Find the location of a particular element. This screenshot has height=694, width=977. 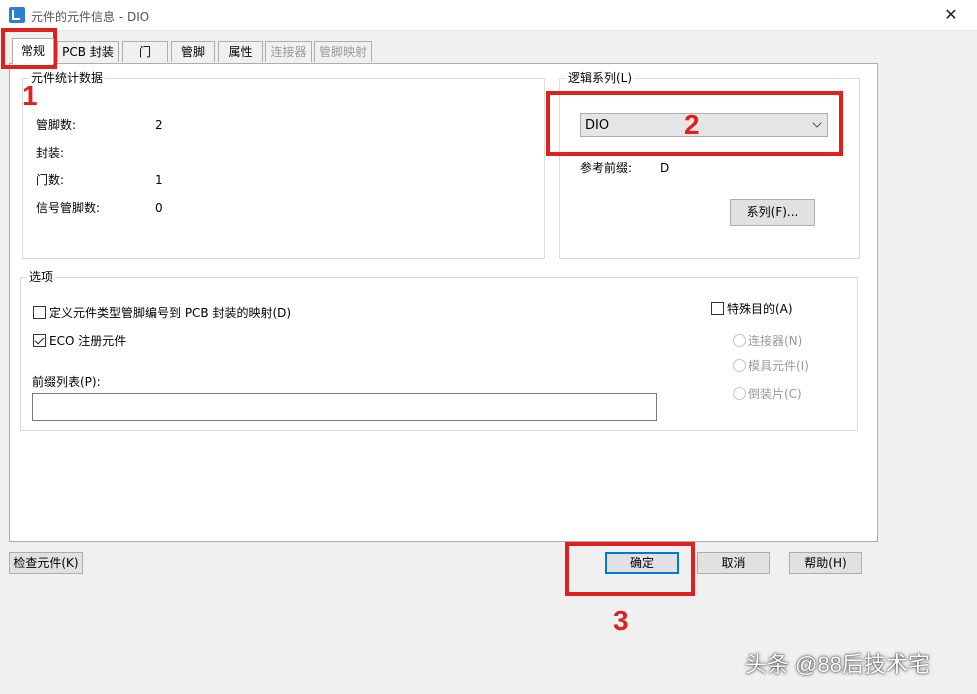

define-mapping-label: 定义元件类型管脚编号到 PCB 封装的映射(D) is located at coordinates (170, 313).